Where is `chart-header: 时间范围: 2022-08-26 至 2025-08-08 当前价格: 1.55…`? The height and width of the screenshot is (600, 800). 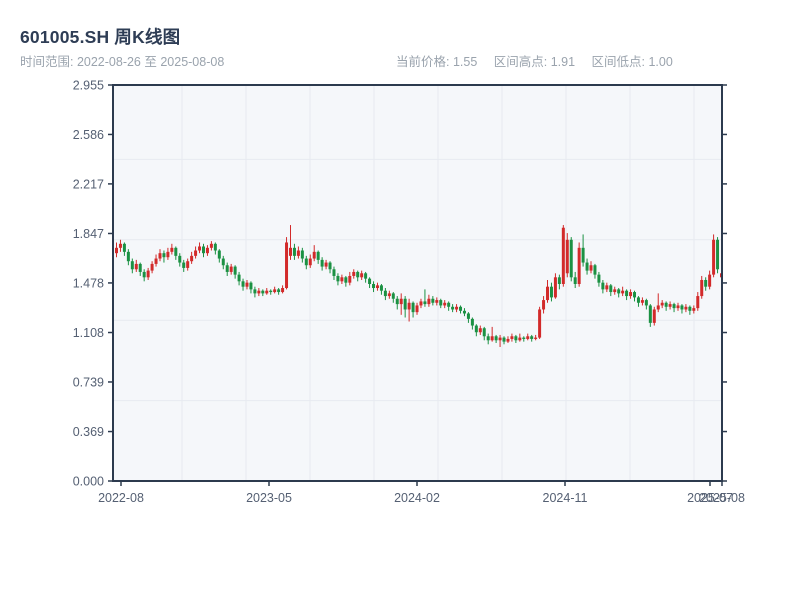 chart-header: 时间范围: 2022-08-26 至 2025-08-08 当前价格: 1.55… is located at coordinates (400, 60).